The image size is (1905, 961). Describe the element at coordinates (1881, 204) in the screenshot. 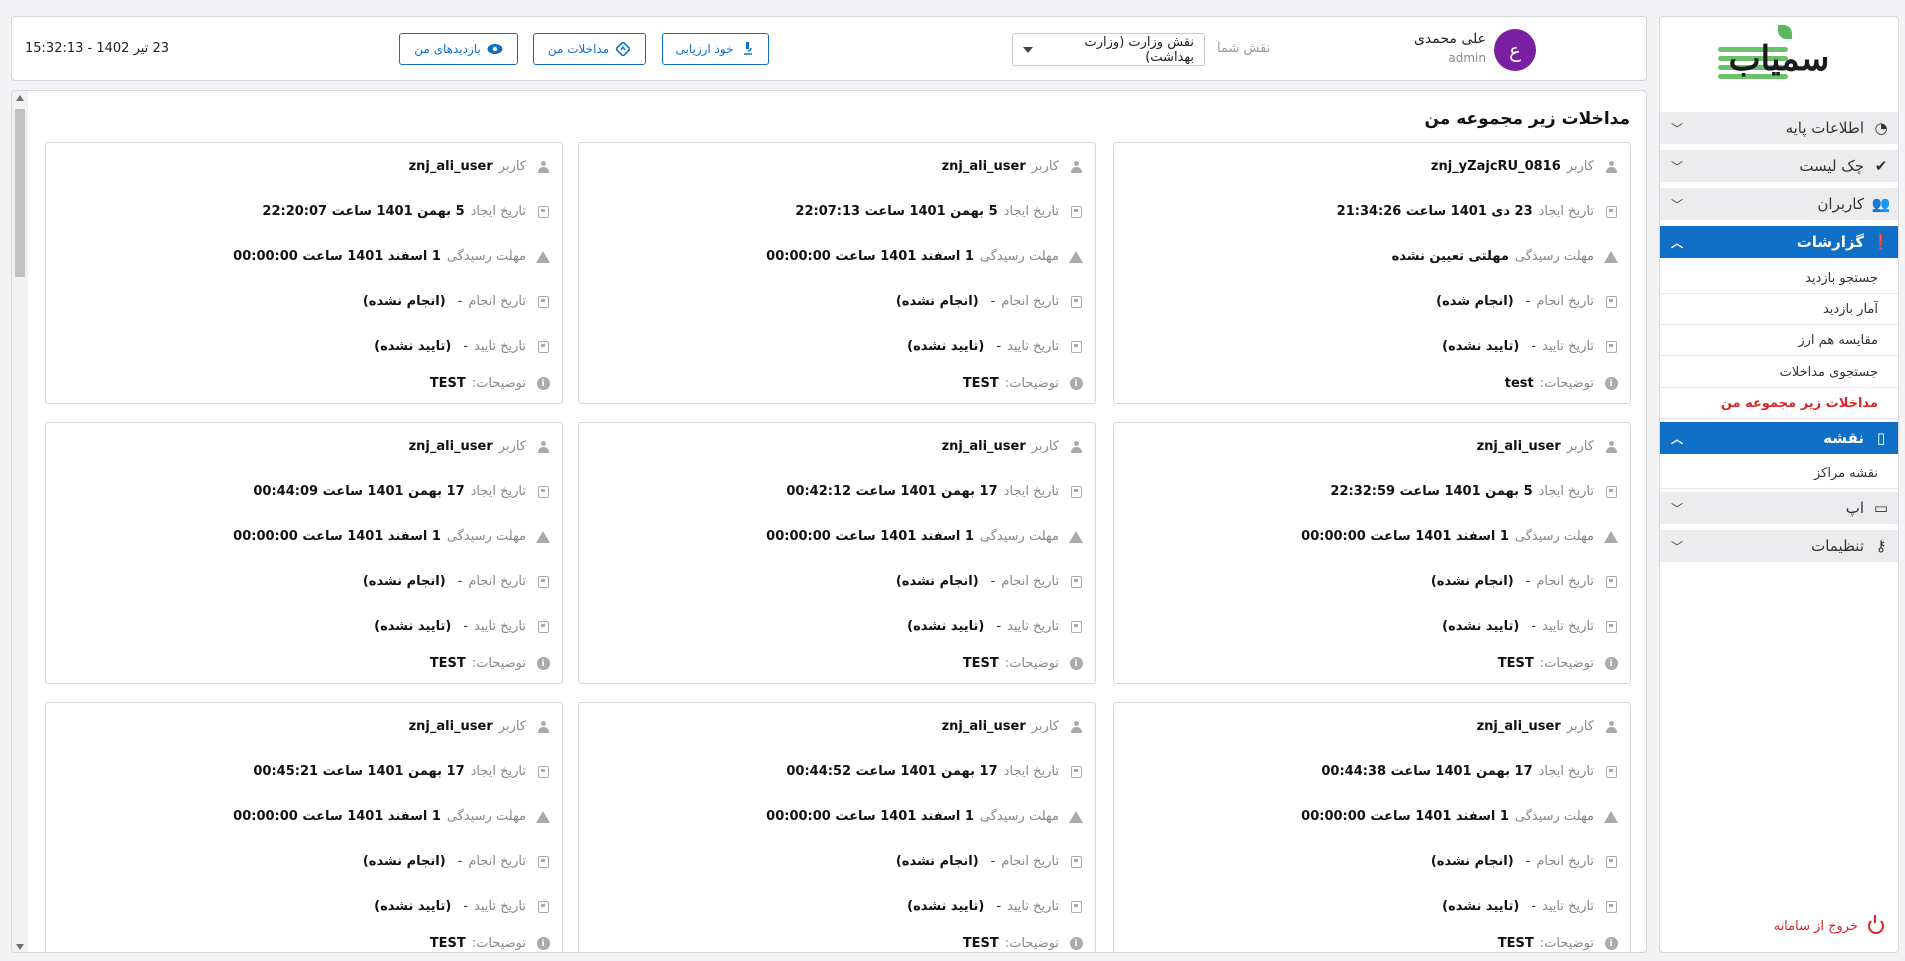

I see `users-icon: 👥` at that location.